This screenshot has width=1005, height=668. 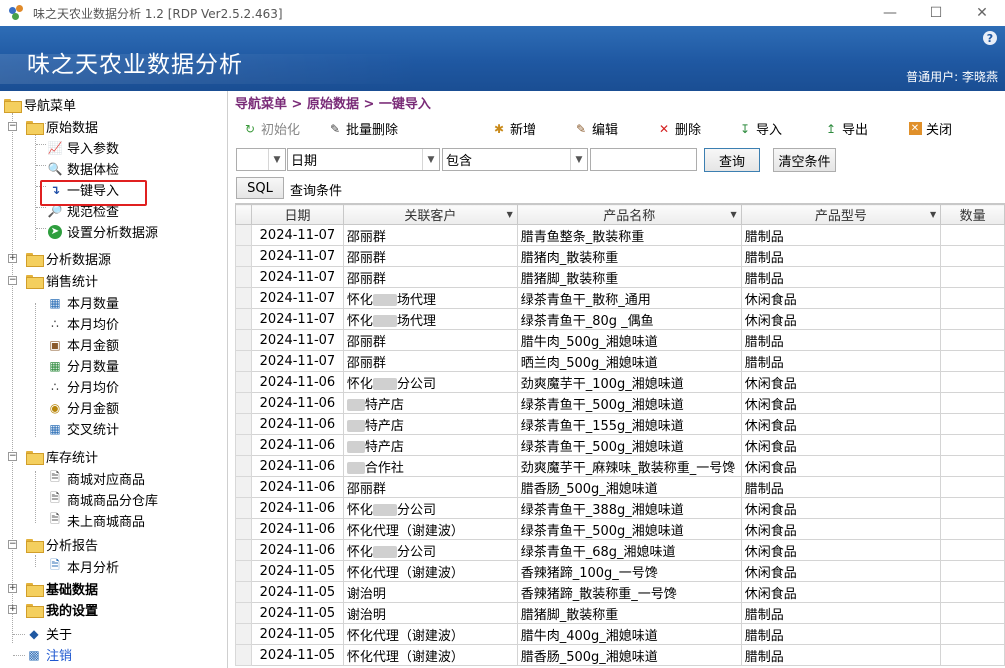 I want to click on tree-item-month-analysis: 🗎 本月分析, so click(x=83, y=566).